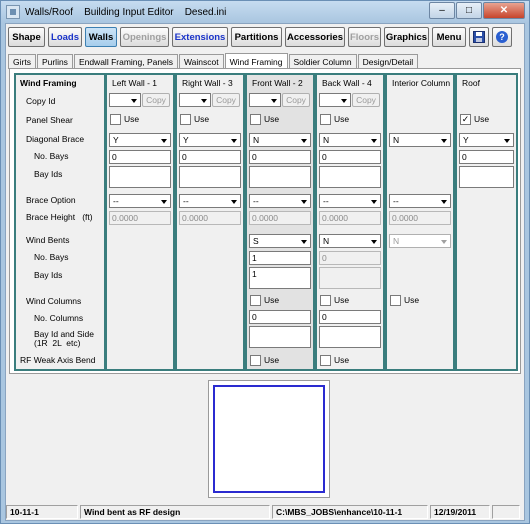  Describe the element at coordinates (201, 61) in the screenshot. I see `tab-wainscot: Wainscot` at that location.